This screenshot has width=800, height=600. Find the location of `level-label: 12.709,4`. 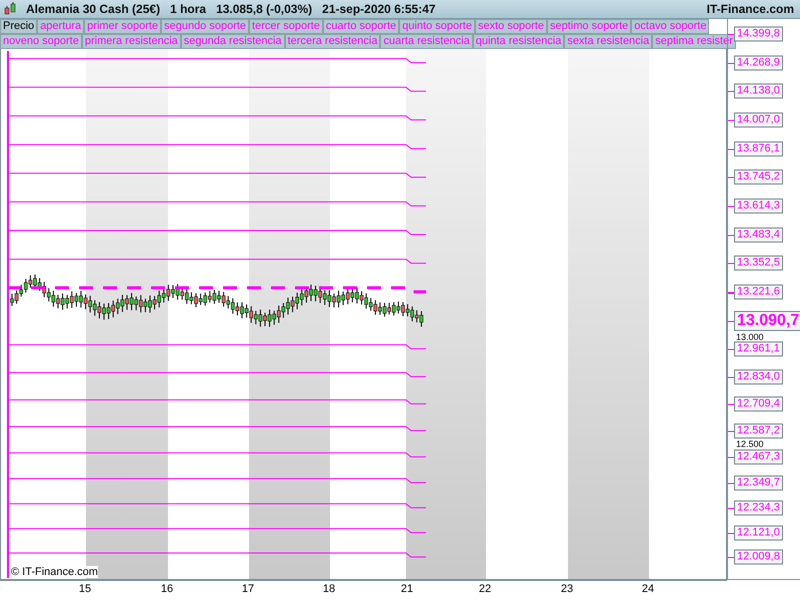

level-label: 12.709,4 is located at coordinates (758, 404).